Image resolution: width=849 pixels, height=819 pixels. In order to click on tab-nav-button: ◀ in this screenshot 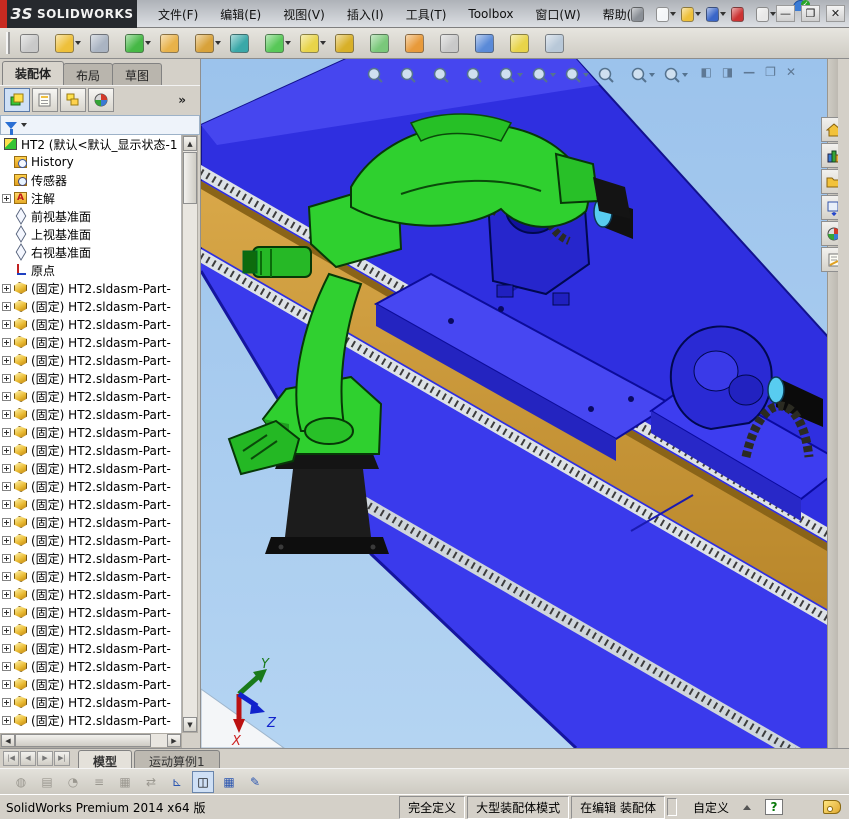, I will do `click(28, 758)`.